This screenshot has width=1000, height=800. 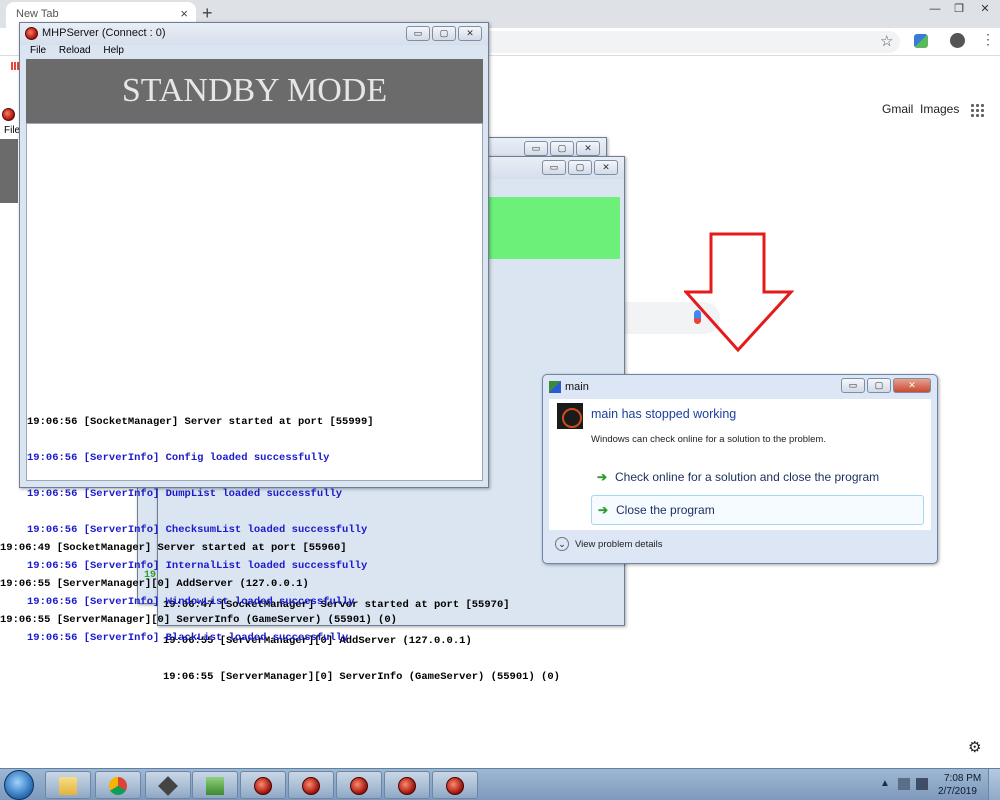 I want to click on restore-button: ❐, so click(x=959, y=9).